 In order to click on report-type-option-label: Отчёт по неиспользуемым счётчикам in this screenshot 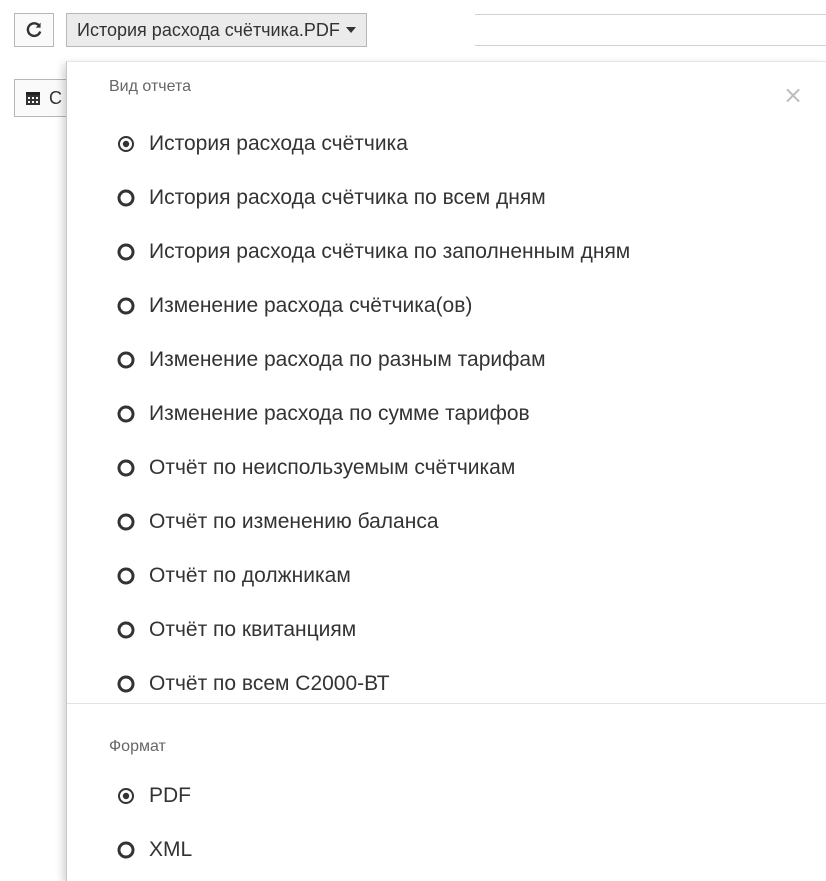, I will do `click(332, 467)`.